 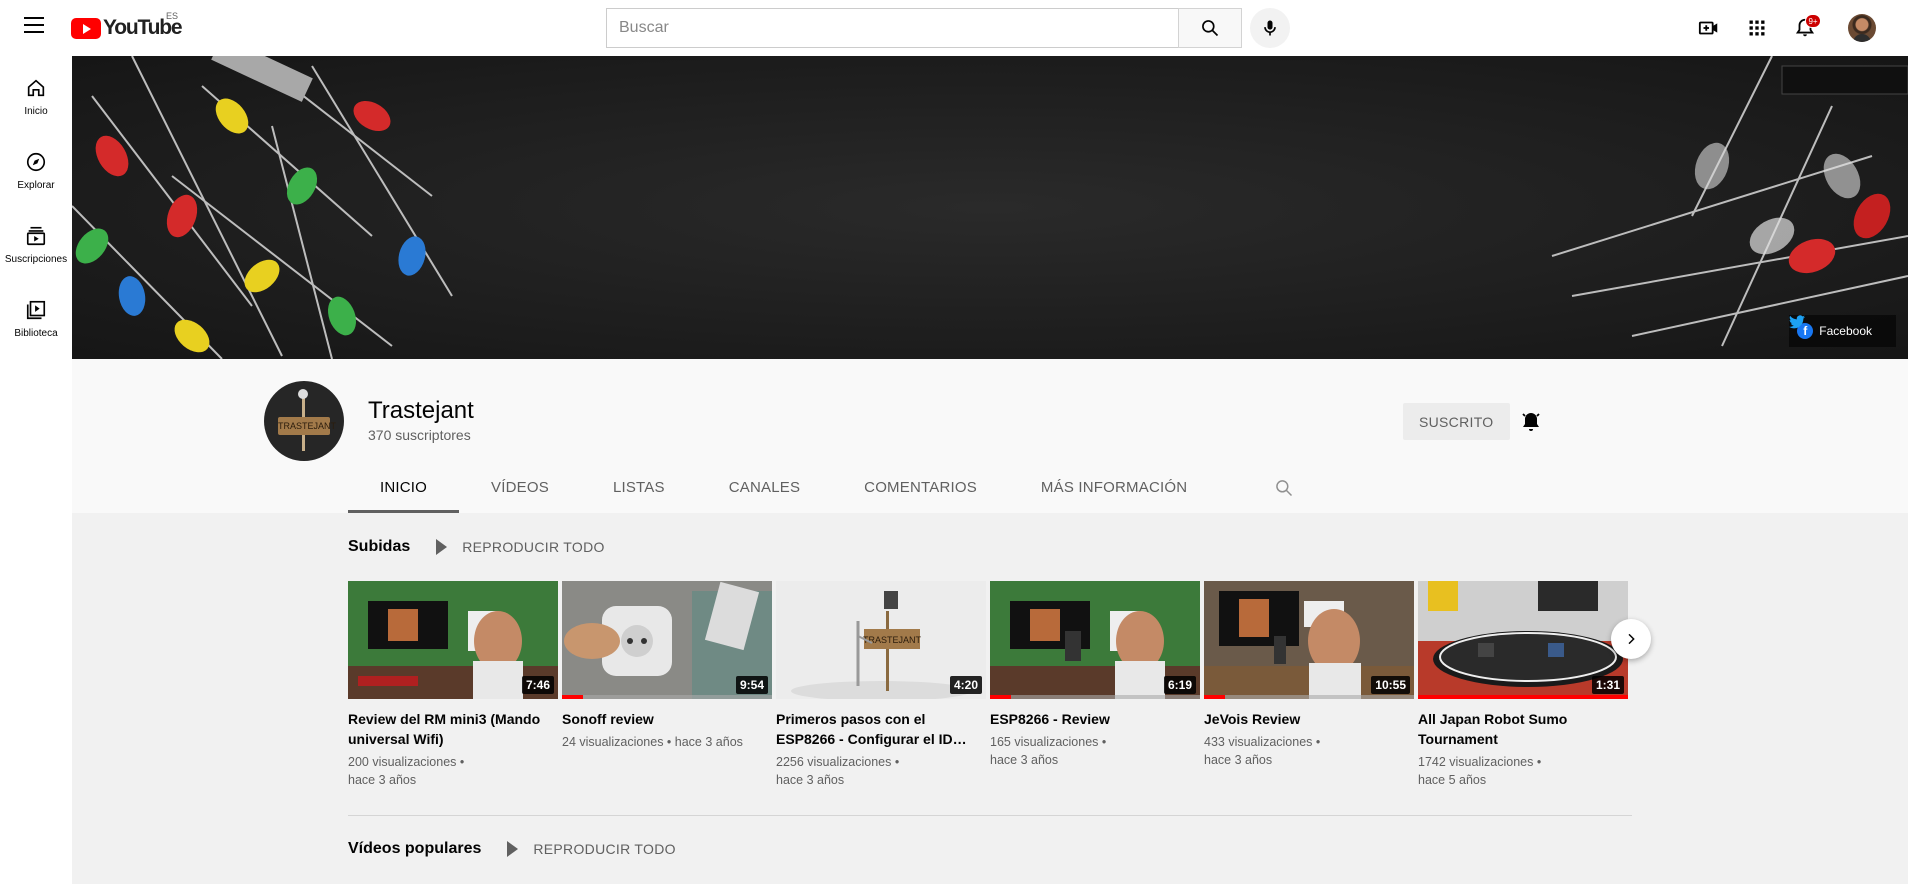 What do you see at coordinates (1476, 762) in the screenshot?
I see `video-views: 1742 visualizaciones` at bounding box center [1476, 762].